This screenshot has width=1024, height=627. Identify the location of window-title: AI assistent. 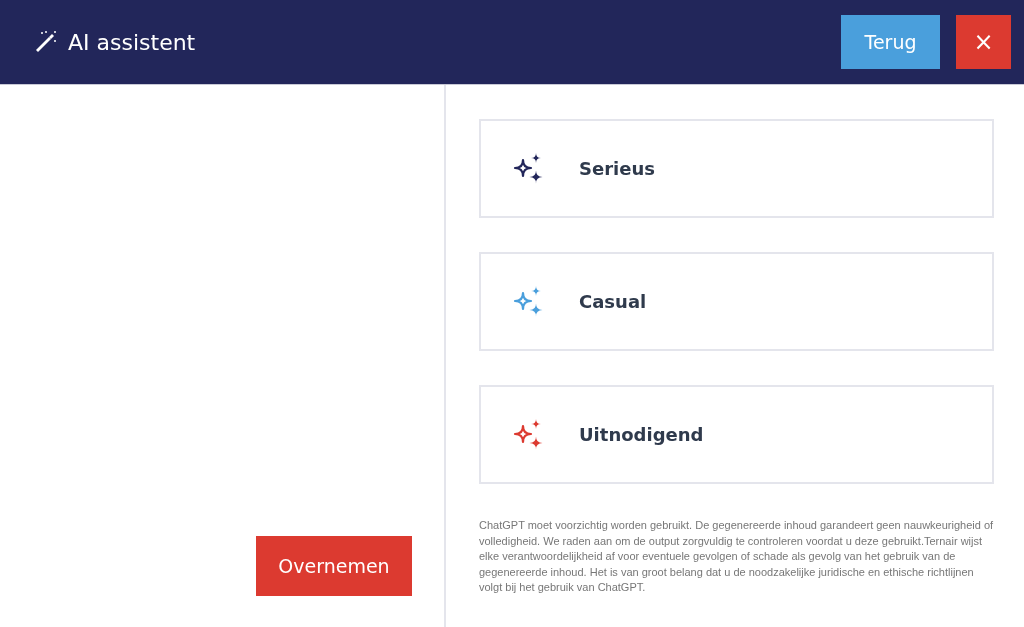
(132, 42).